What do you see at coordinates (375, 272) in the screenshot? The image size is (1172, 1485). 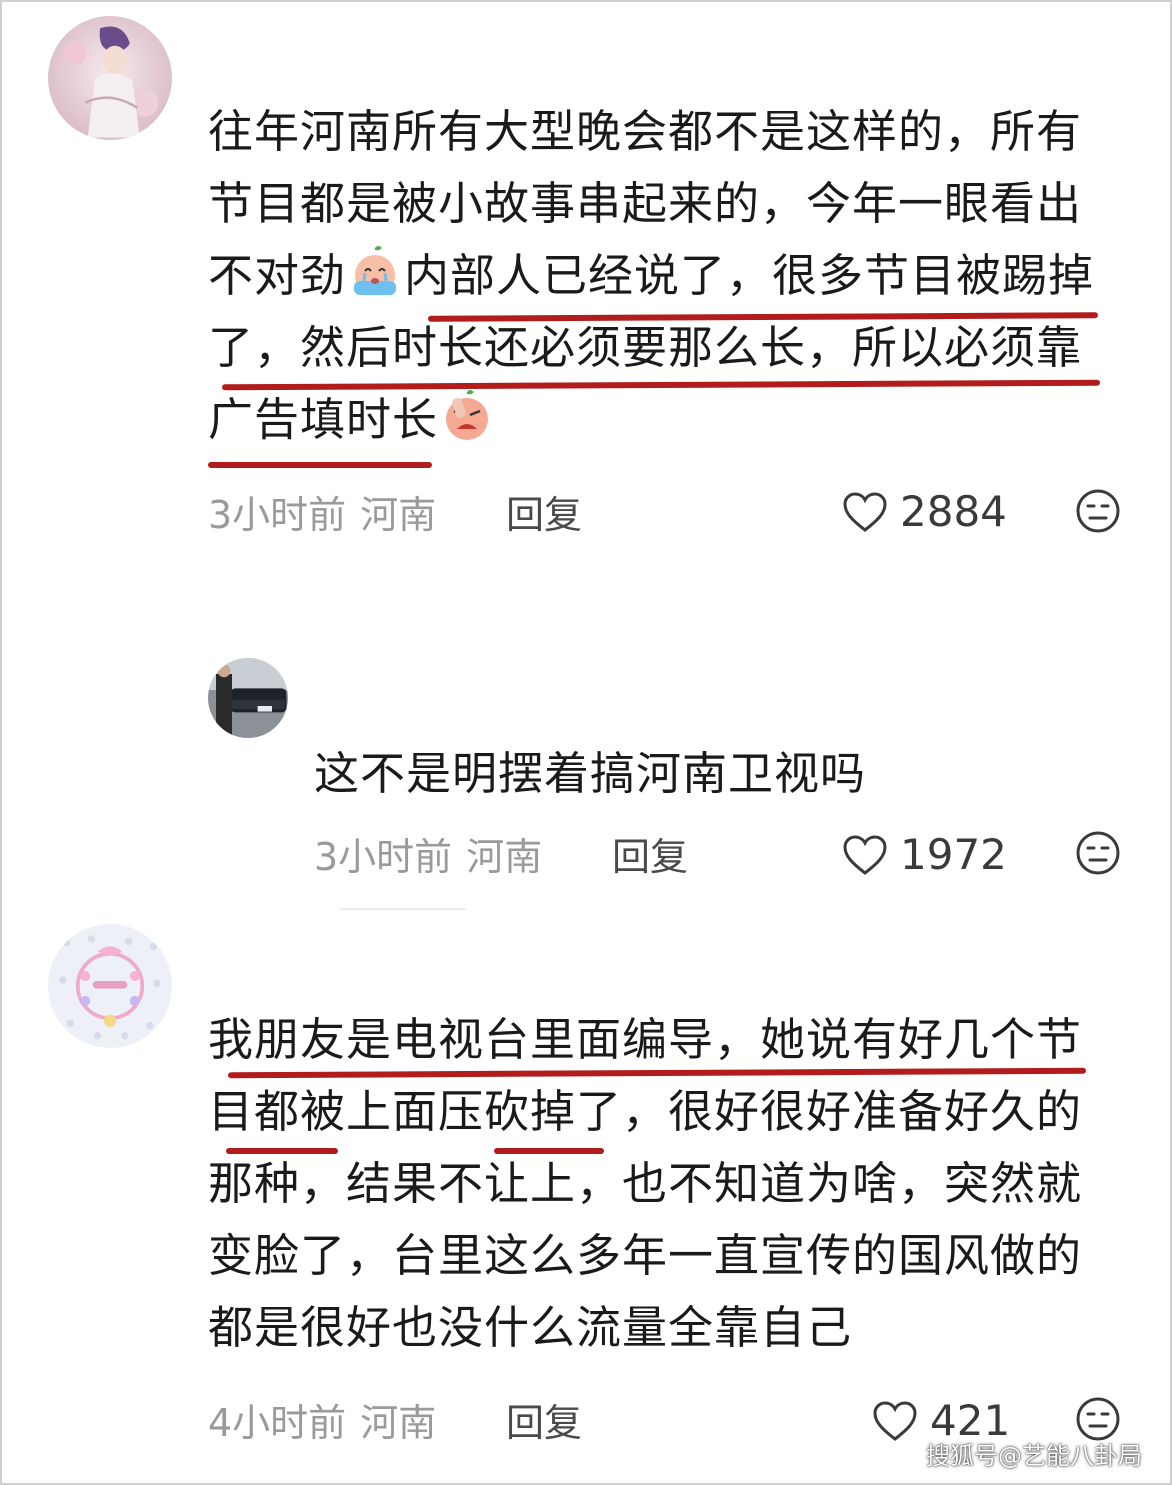 I see `crying-face-emoji` at bounding box center [375, 272].